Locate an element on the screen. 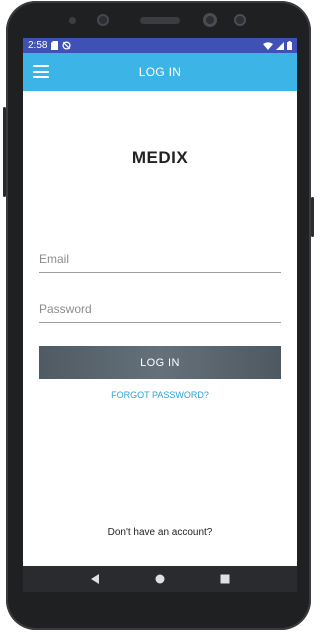 The width and height of the screenshot is (320, 632). home-circle-icon is located at coordinates (160, 579).